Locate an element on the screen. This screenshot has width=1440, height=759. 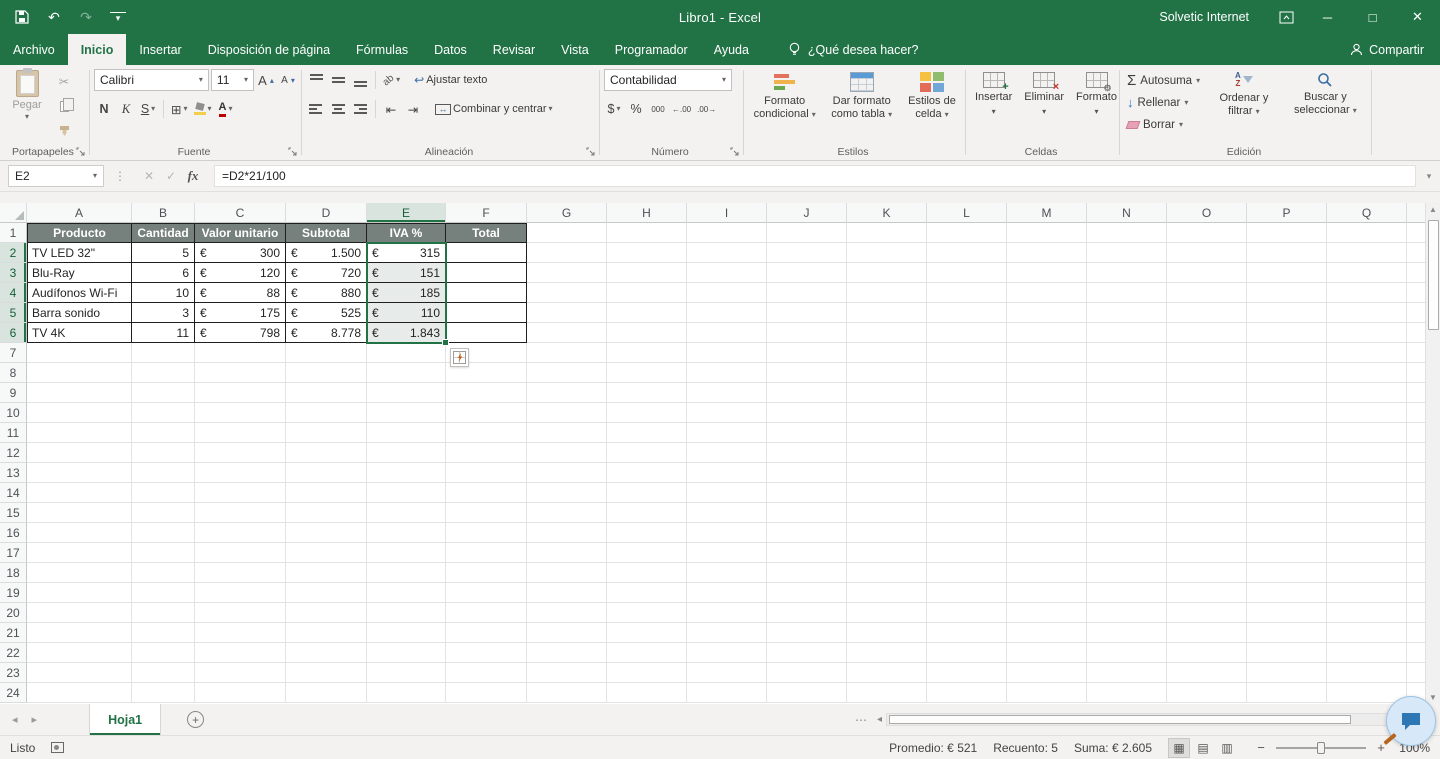
cell-B16 is located at coordinates (163, 533).